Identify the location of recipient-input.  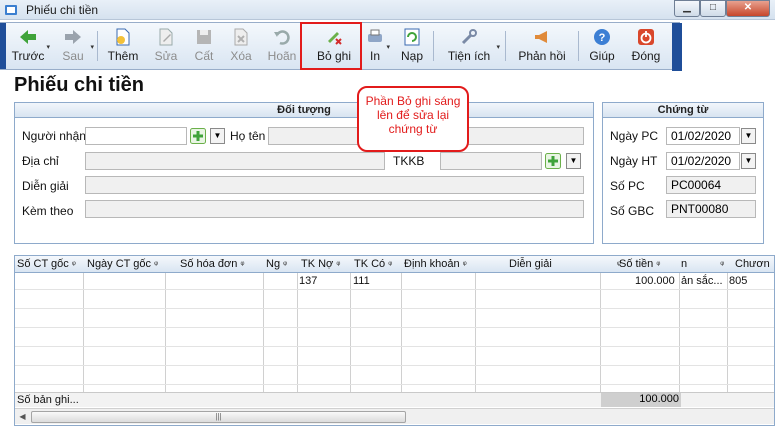
(136, 136).